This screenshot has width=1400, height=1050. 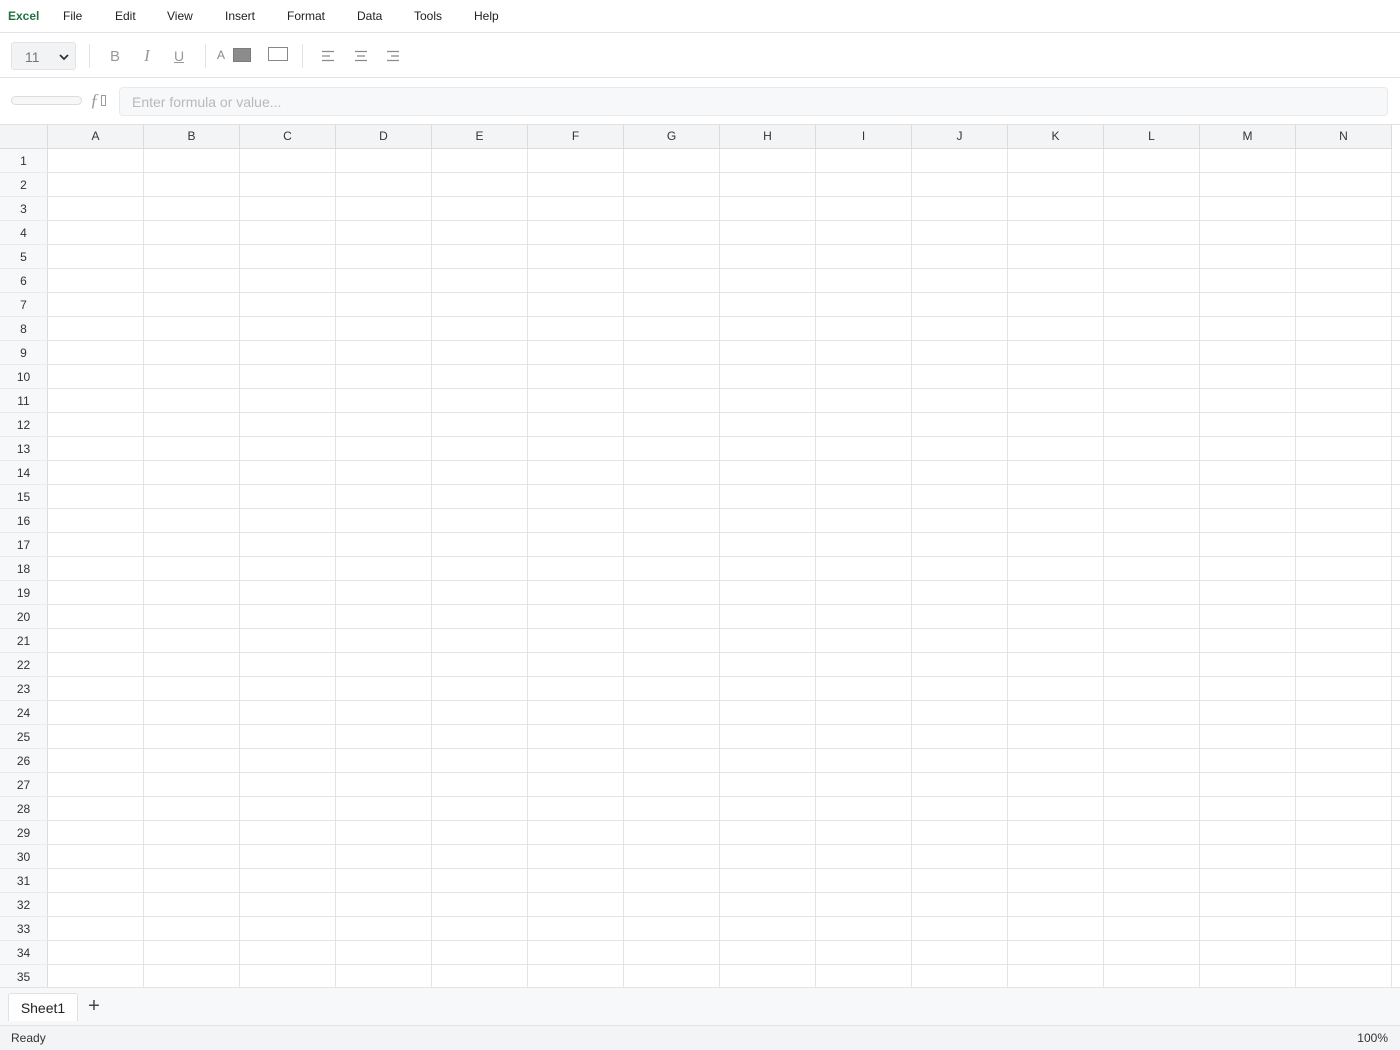 I want to click on align-right-button, so click(x=393, y=56).